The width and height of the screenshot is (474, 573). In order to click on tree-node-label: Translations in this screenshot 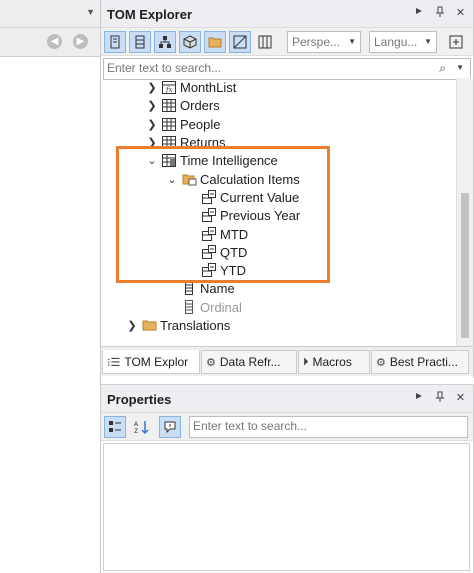, I will do `click(195, 325)`.